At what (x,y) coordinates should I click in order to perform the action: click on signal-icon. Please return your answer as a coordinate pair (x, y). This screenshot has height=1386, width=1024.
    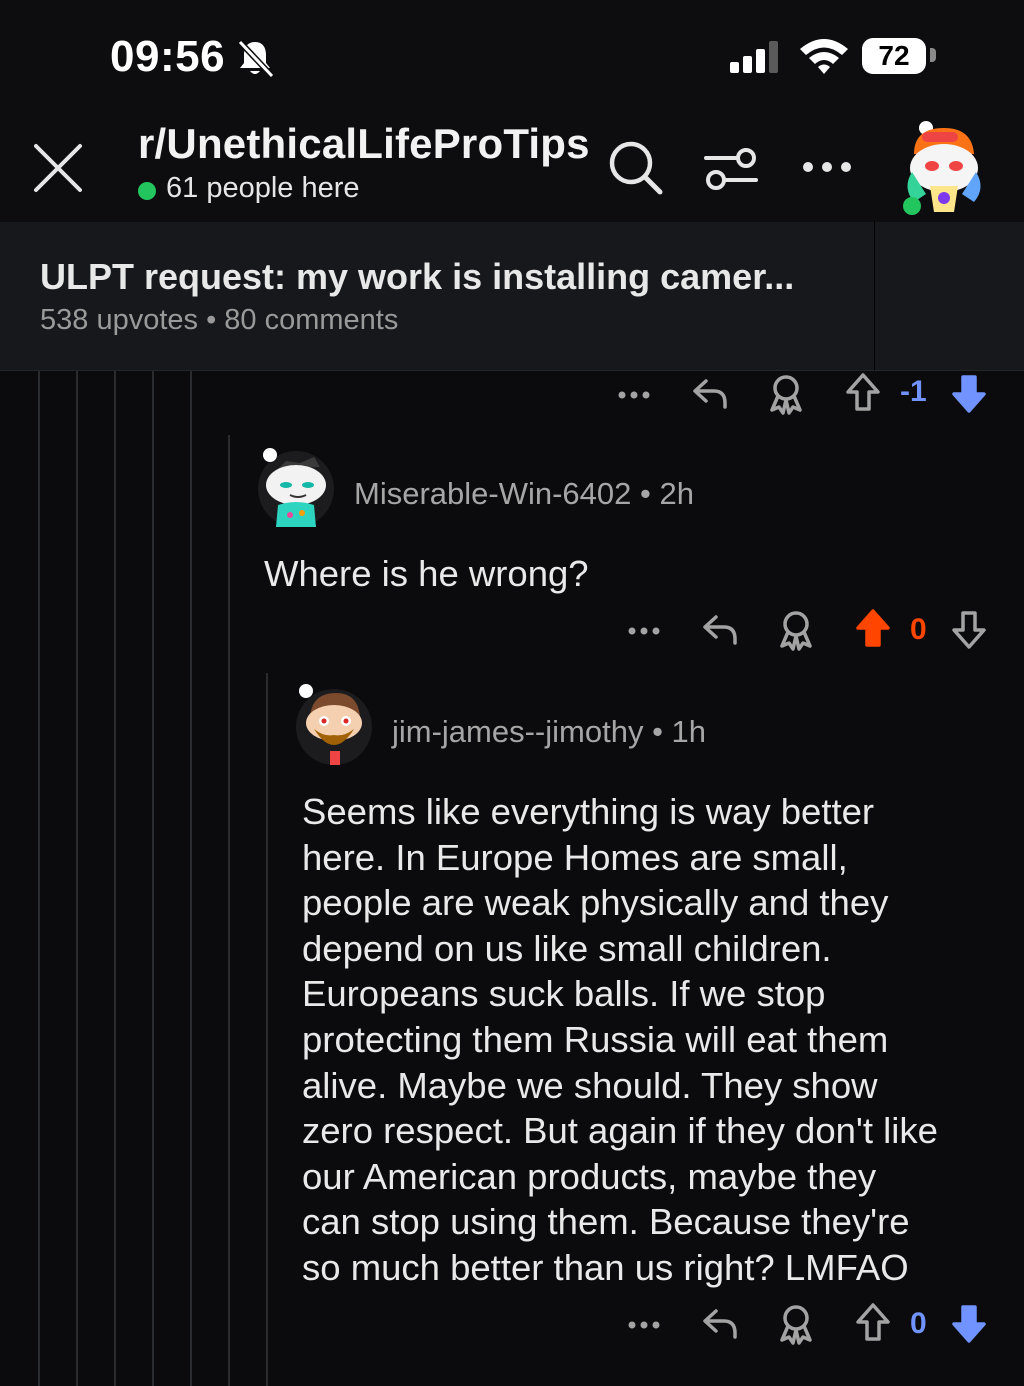
    Looking at the image, I should click on (754, 57).